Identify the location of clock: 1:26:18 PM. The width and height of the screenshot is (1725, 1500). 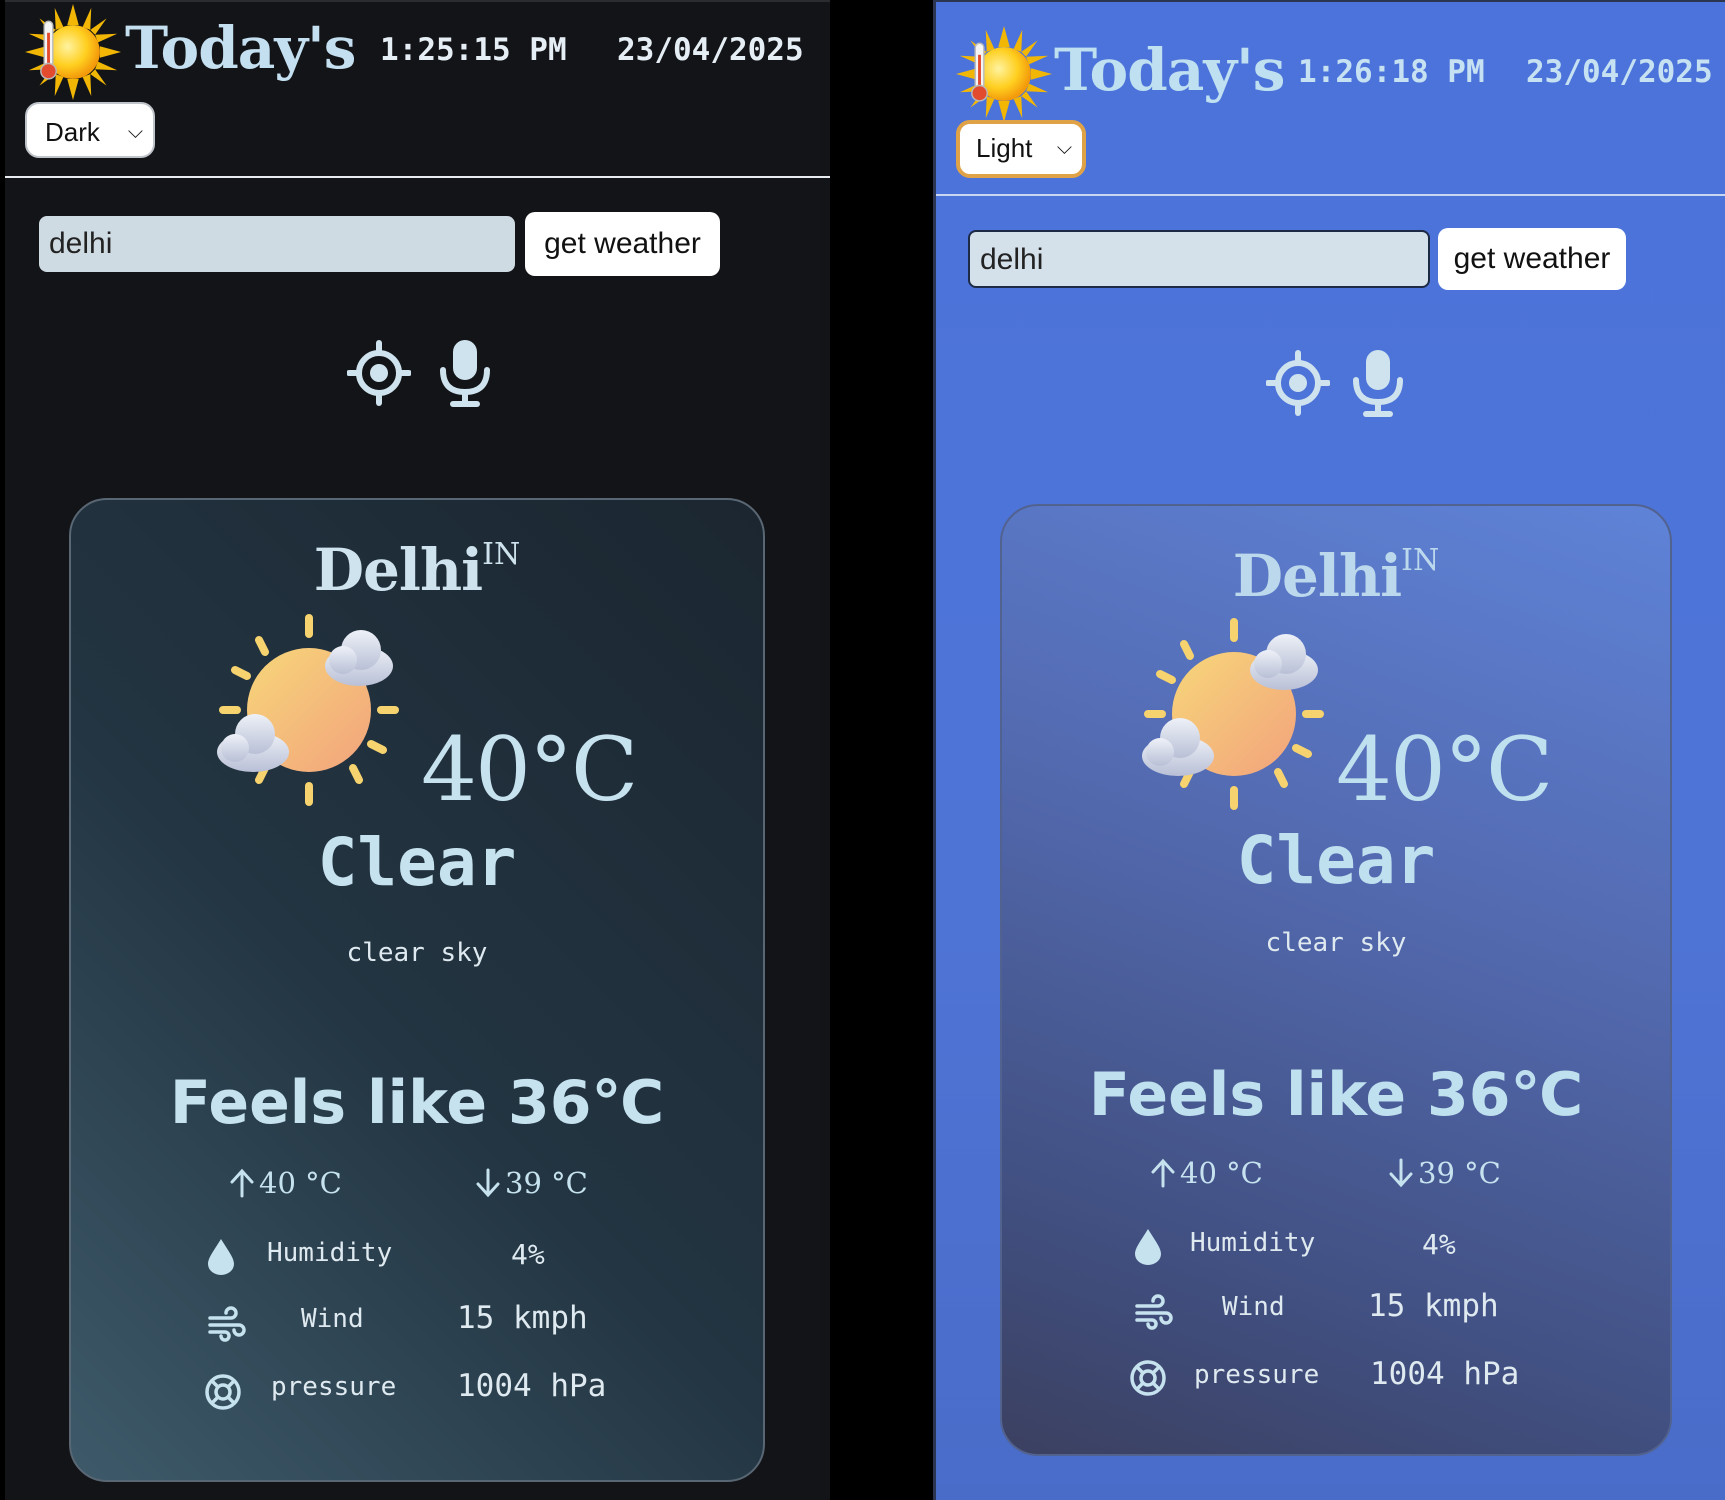
(1391, 72).